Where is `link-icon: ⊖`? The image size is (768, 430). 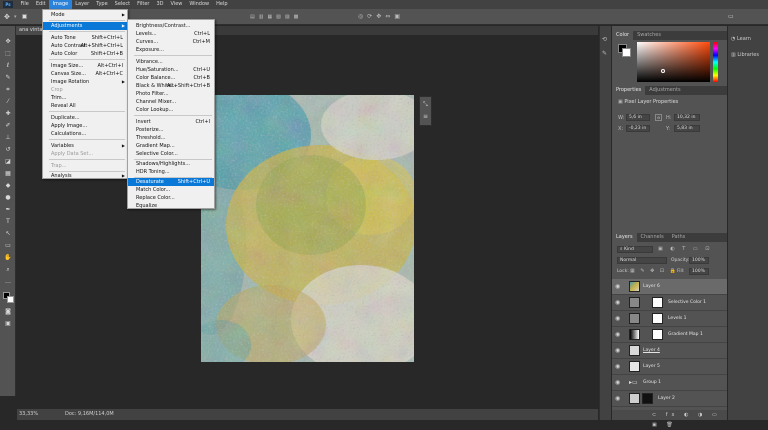 link-icon: ⊖ is located at coordinates (658, 117).